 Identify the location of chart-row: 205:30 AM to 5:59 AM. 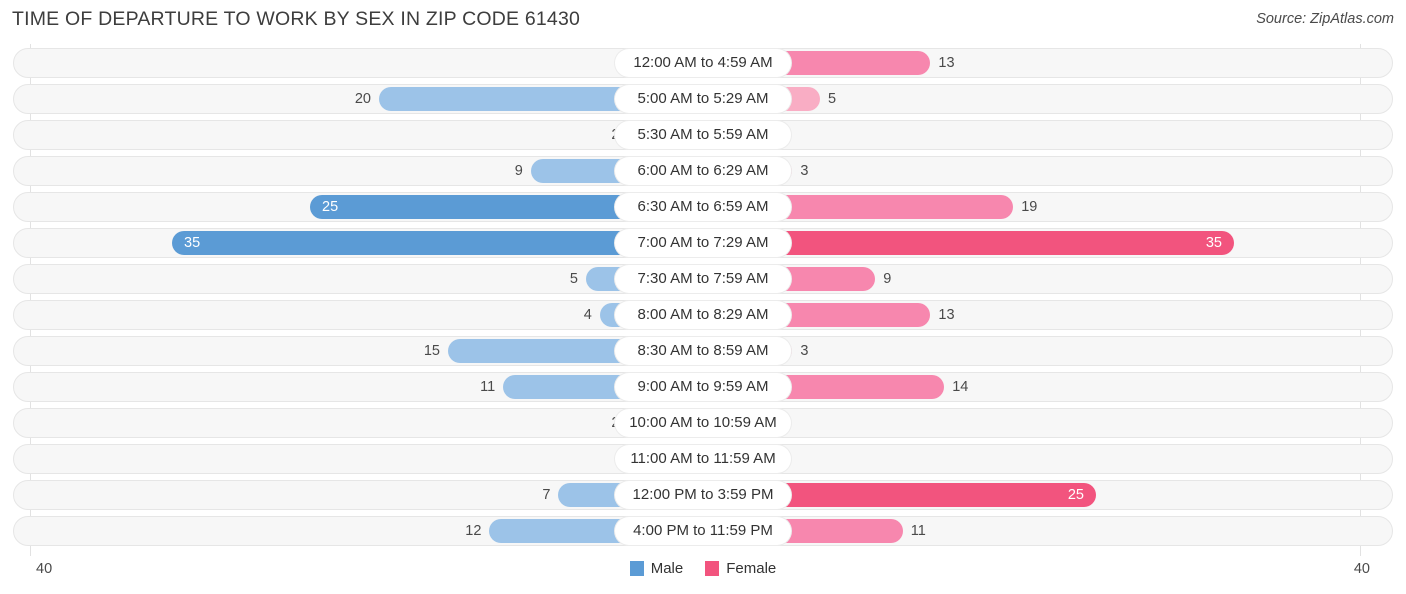
(703, 135).